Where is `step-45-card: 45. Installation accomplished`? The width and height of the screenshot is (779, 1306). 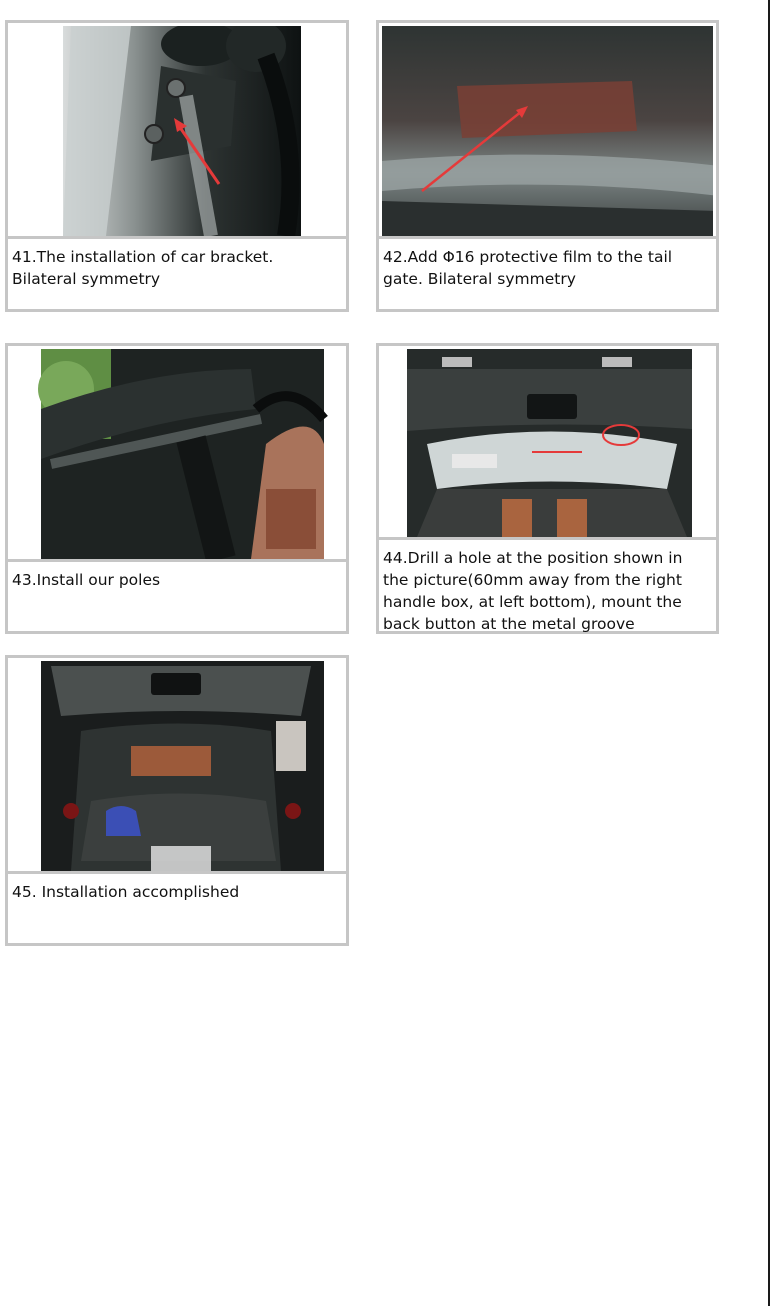 step-45-card: 45. Installation accomplished is located at coordinates (177, 800).